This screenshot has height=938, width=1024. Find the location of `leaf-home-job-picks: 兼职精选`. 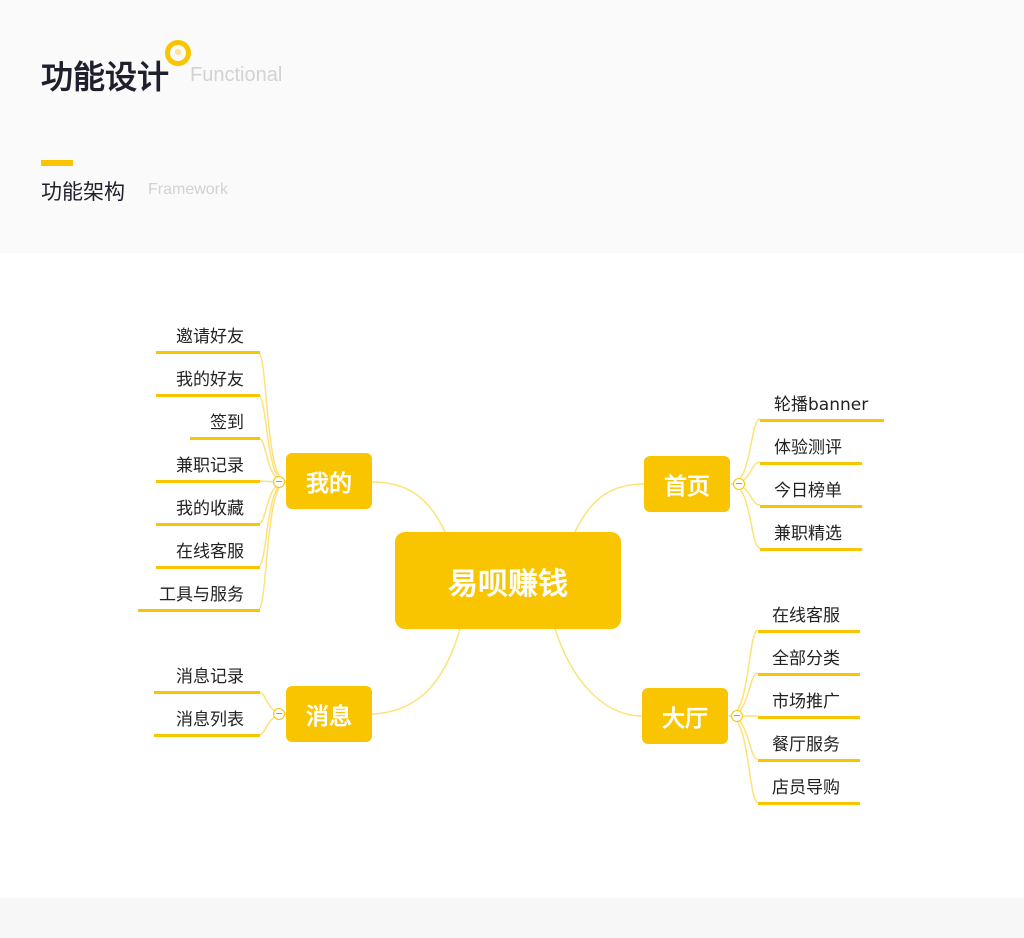

leaf-home-job-picks: 兼职精选 is located at coordinates (811, 533).